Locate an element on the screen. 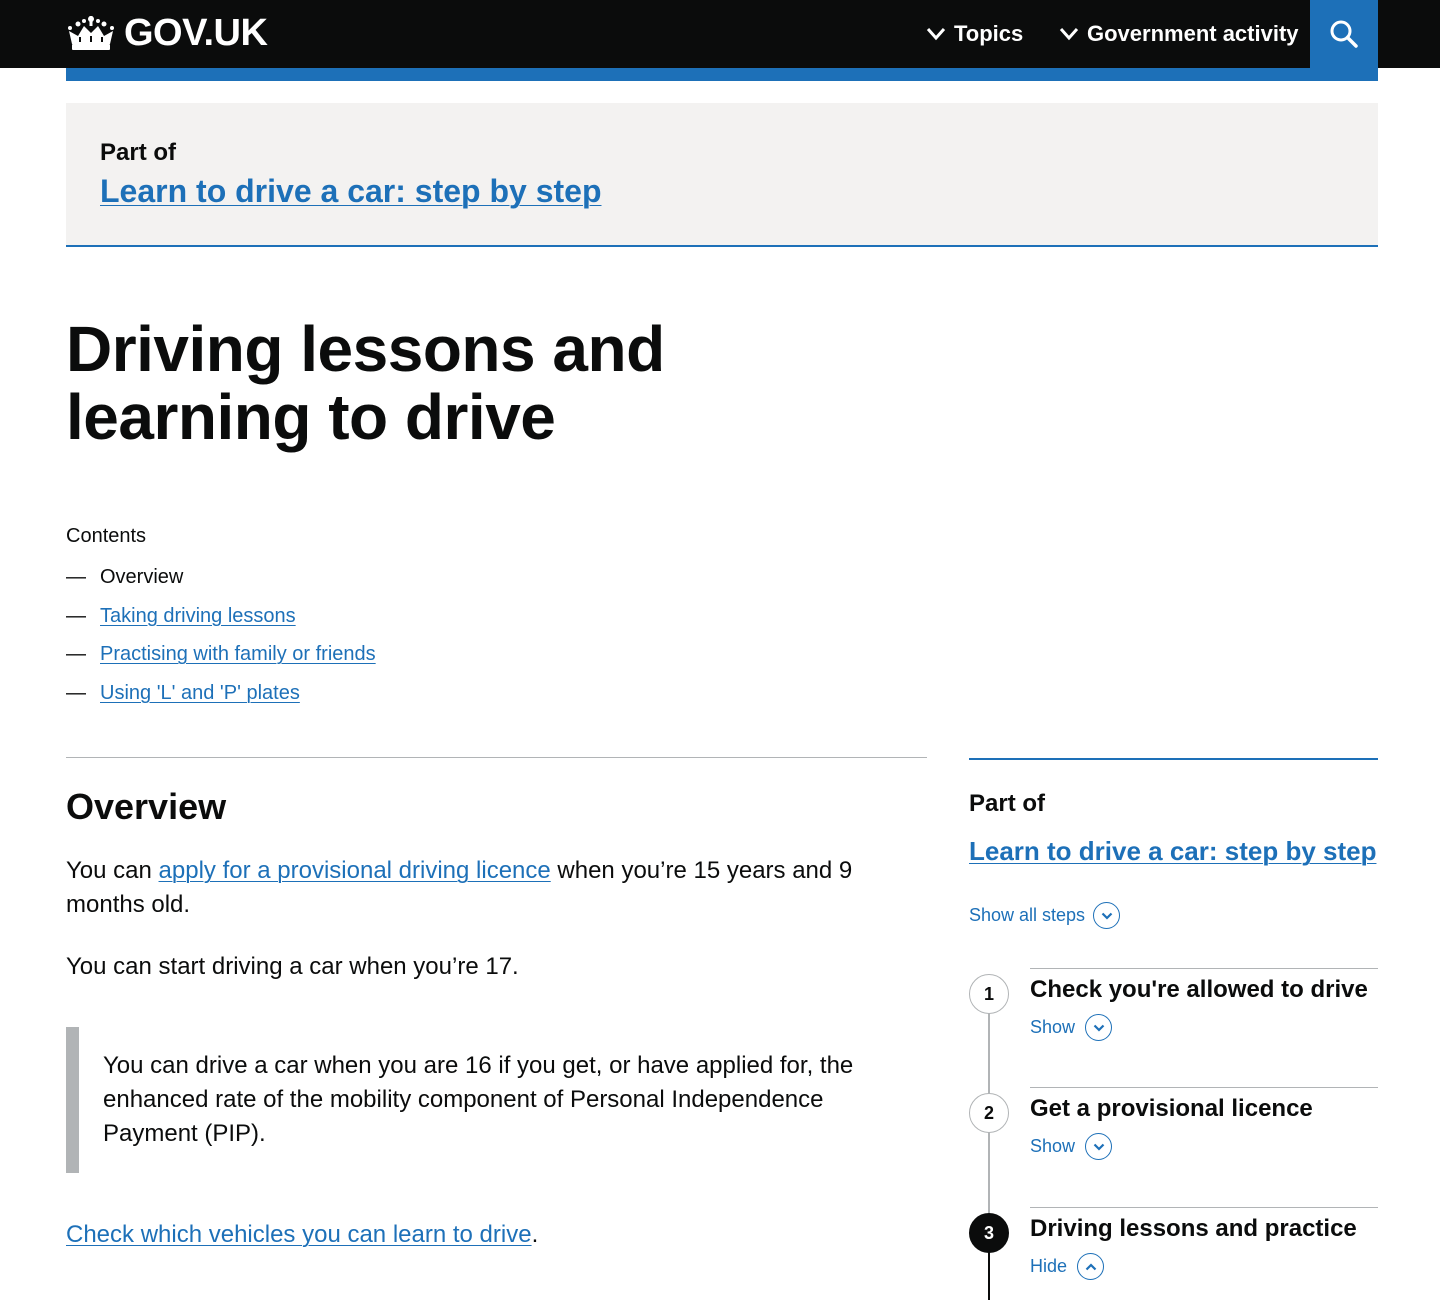  nav-topics: Topics is located at coordinates (974, 34).